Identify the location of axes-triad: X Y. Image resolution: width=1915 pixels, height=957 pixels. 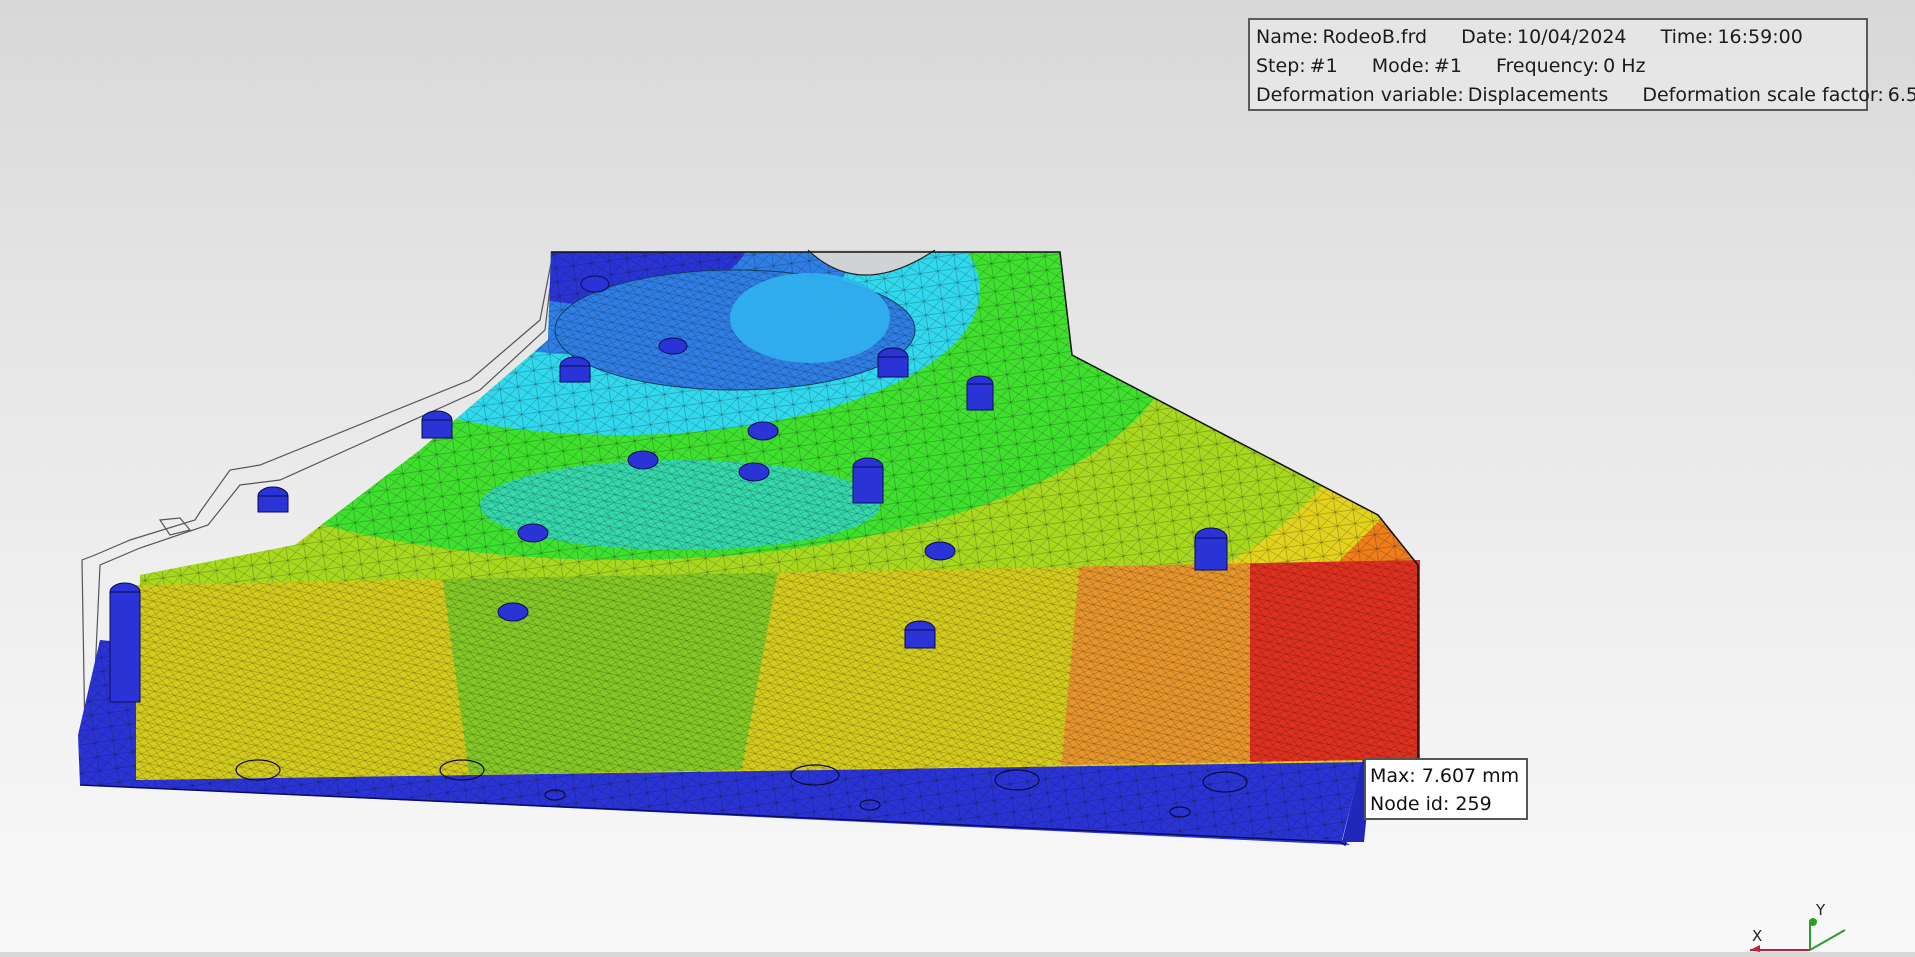
(1790, 923).